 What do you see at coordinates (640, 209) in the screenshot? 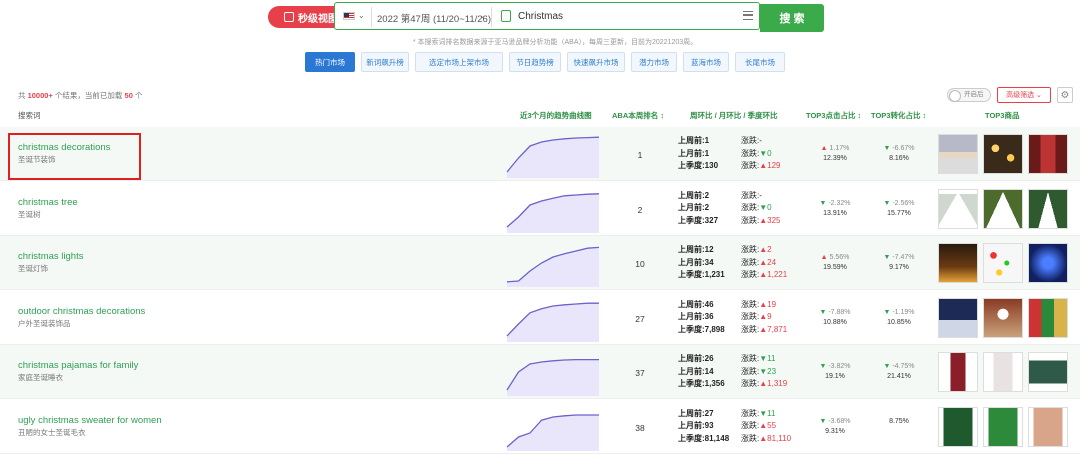
I see `aba-rank: 2` at bounding box center [640, 209].